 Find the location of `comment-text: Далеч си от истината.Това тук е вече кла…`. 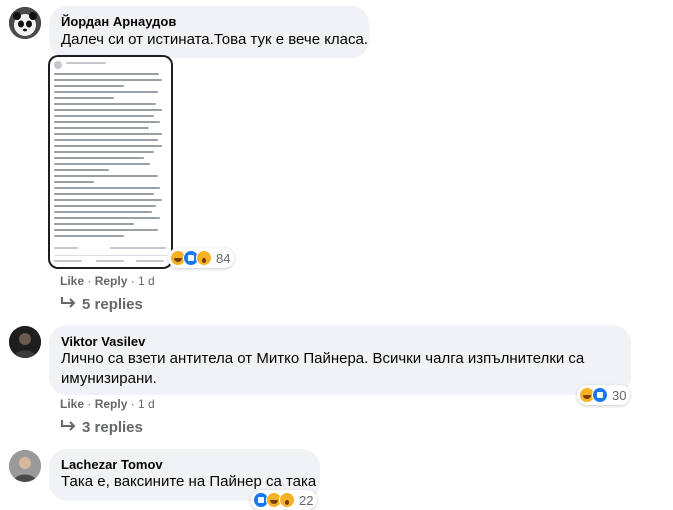

comment-text: Далеч си от истината.Това тук е вече кла… is located at coordinates (215, 39).